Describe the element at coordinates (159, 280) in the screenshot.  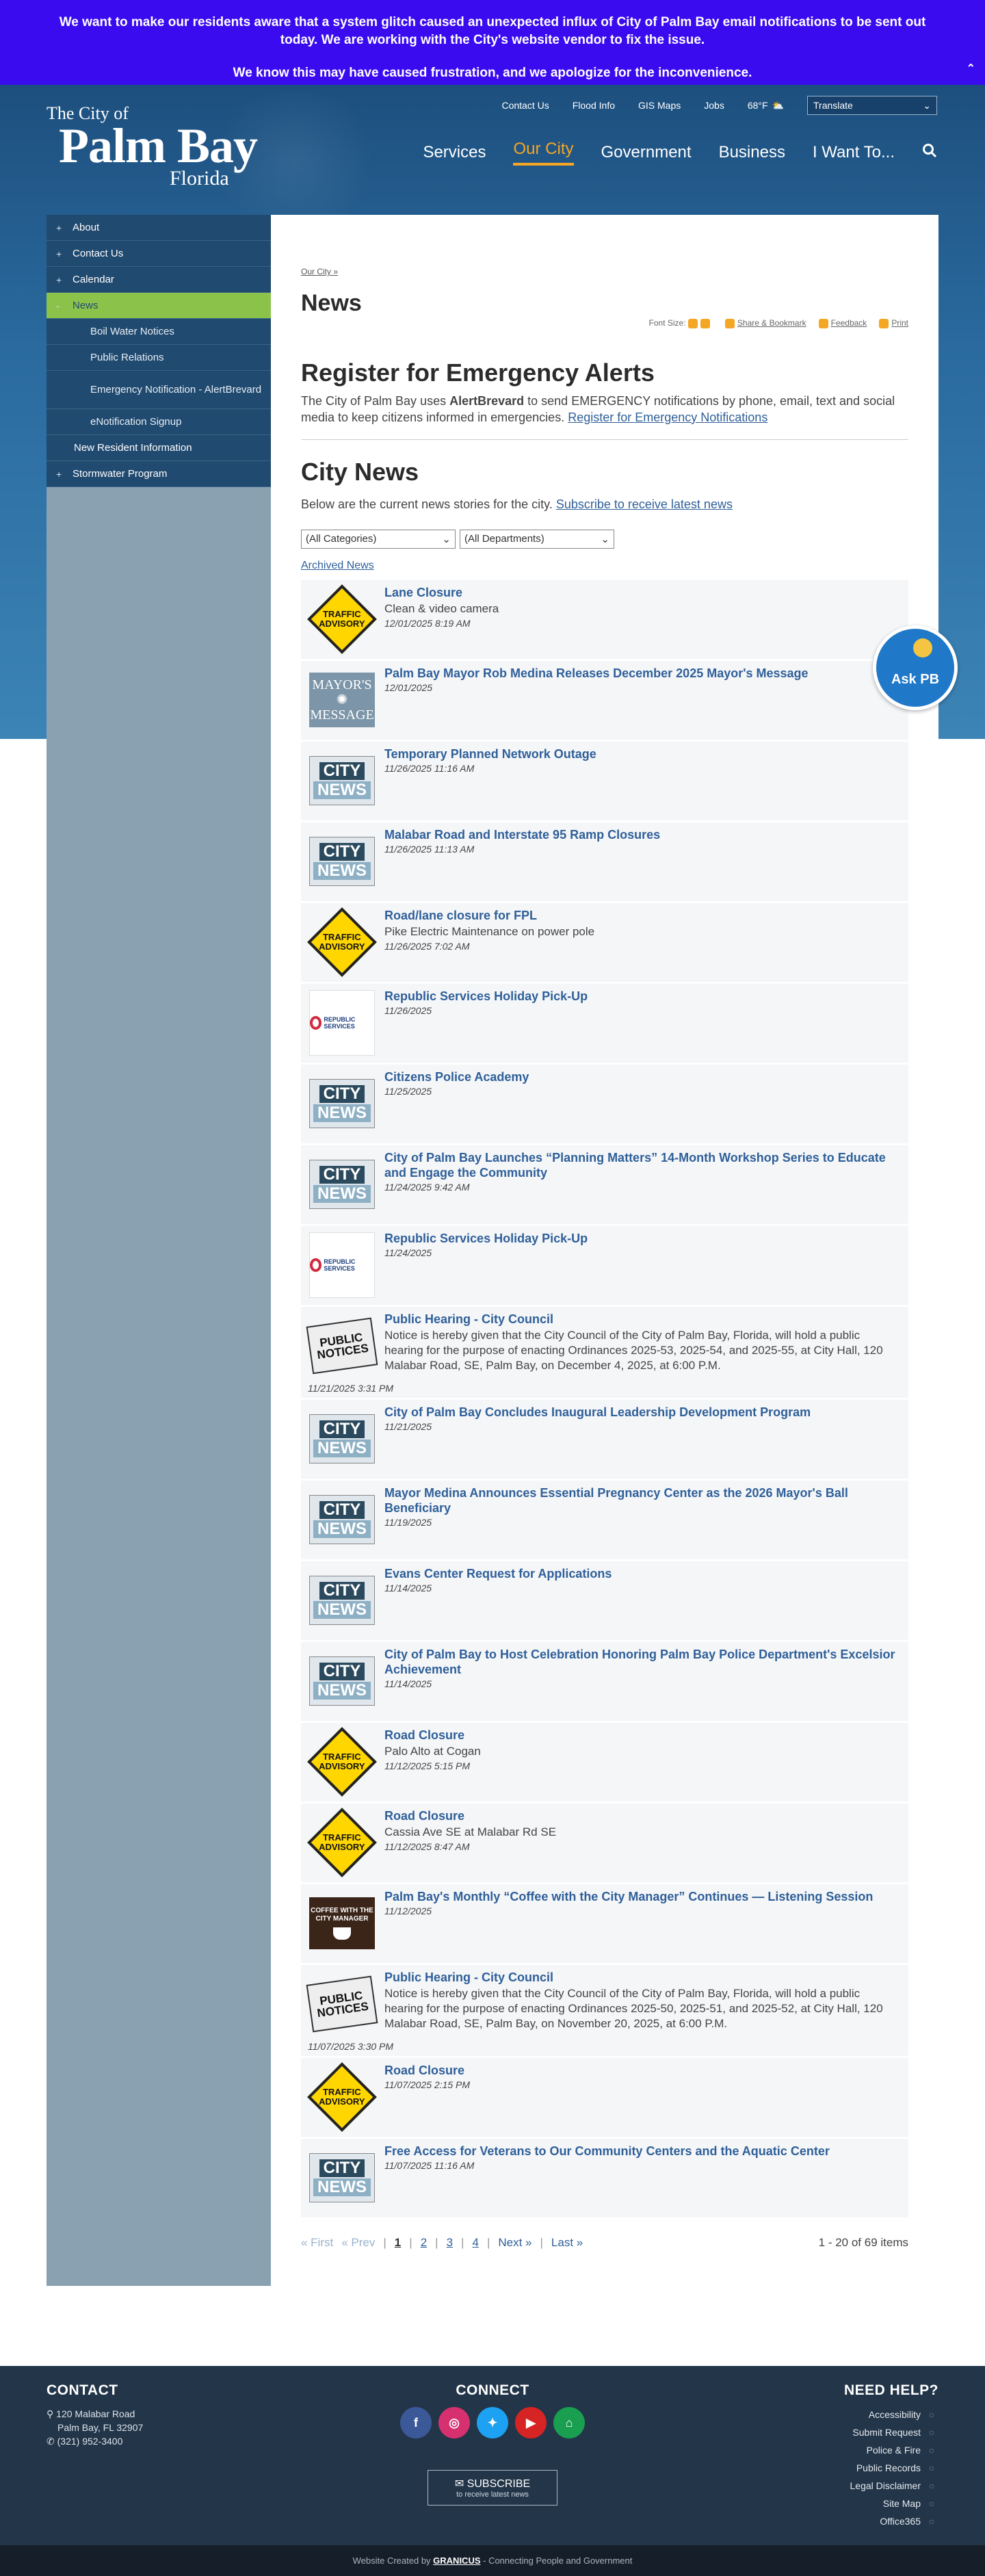
I see `sidebar-item-calendar: + Calendar` at that location.